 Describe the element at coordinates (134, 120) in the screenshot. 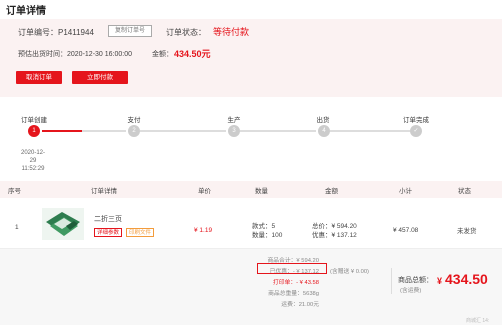

I see `step-label-payment: 支付` at that location.